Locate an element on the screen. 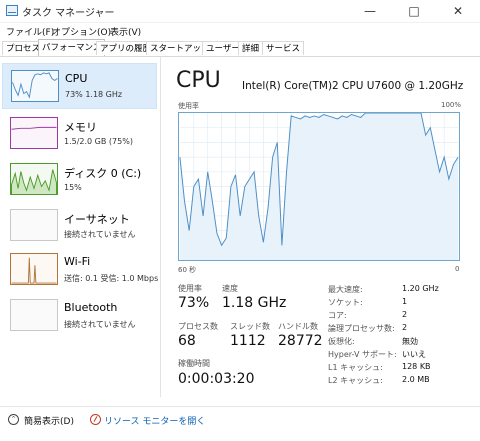 Image resolution: width=480 pixels, height=441 pixels. sidebar-item-wifi: Wi-Fi 送信: 0.1 受信: 1.0 Mbps is located at coordinates (80, 270).